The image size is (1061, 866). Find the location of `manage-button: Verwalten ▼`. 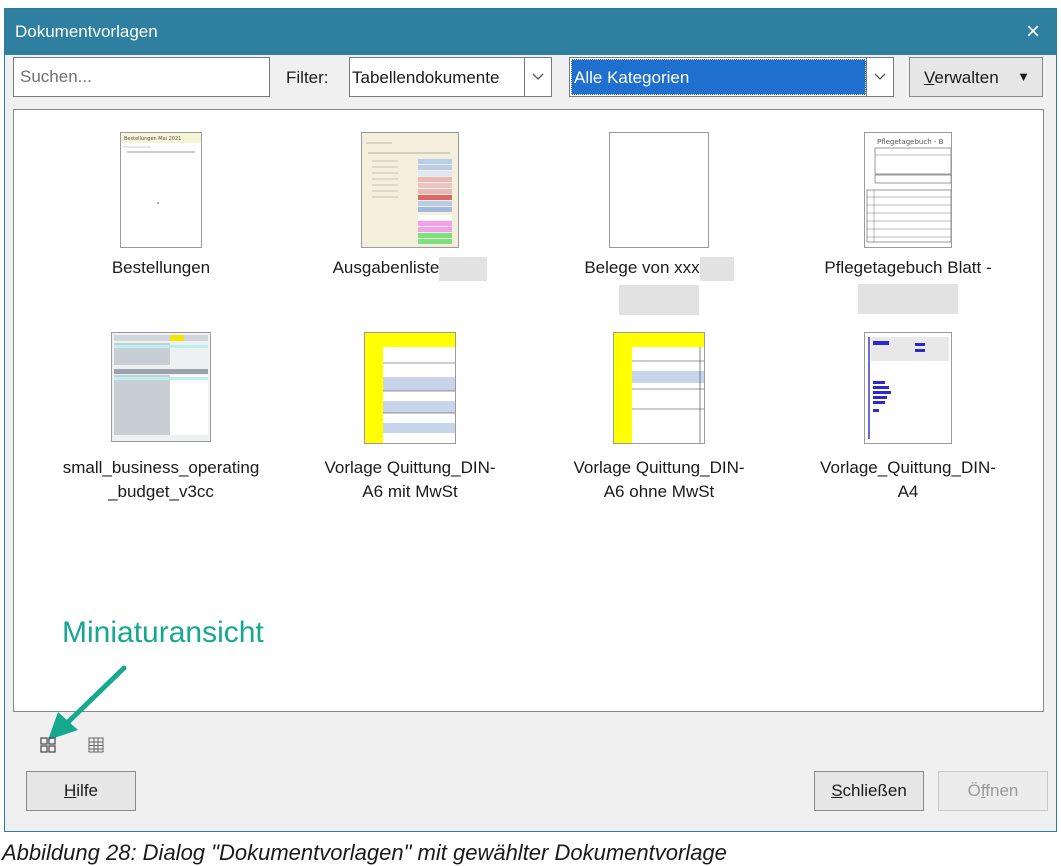

manage-button: Verwalten ▼ is located at coordinates (976, 77).